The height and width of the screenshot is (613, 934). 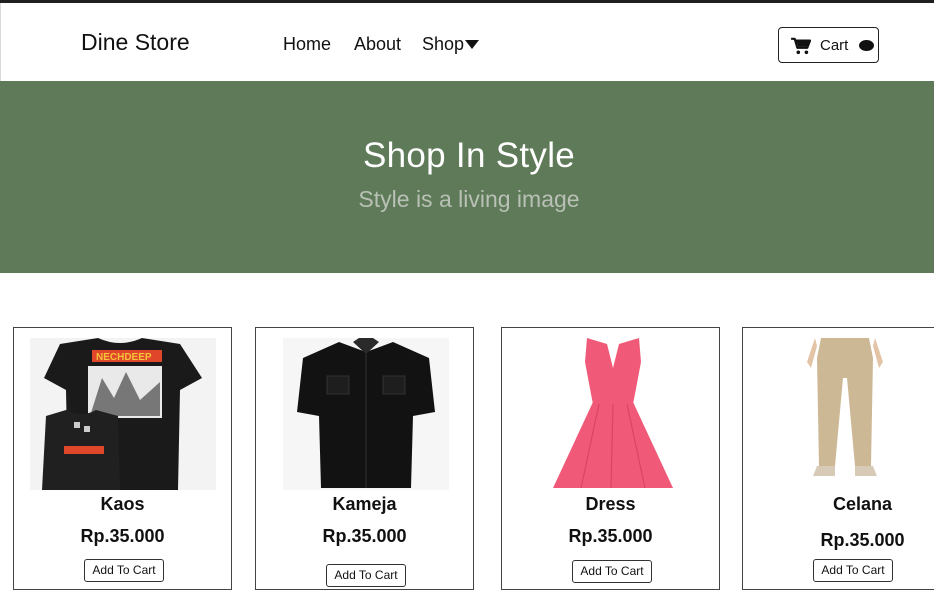 What do you see at coordinates (364, 504) in the screenshot?
I see `product-name: Kameja` at bounding box center [364, 504].